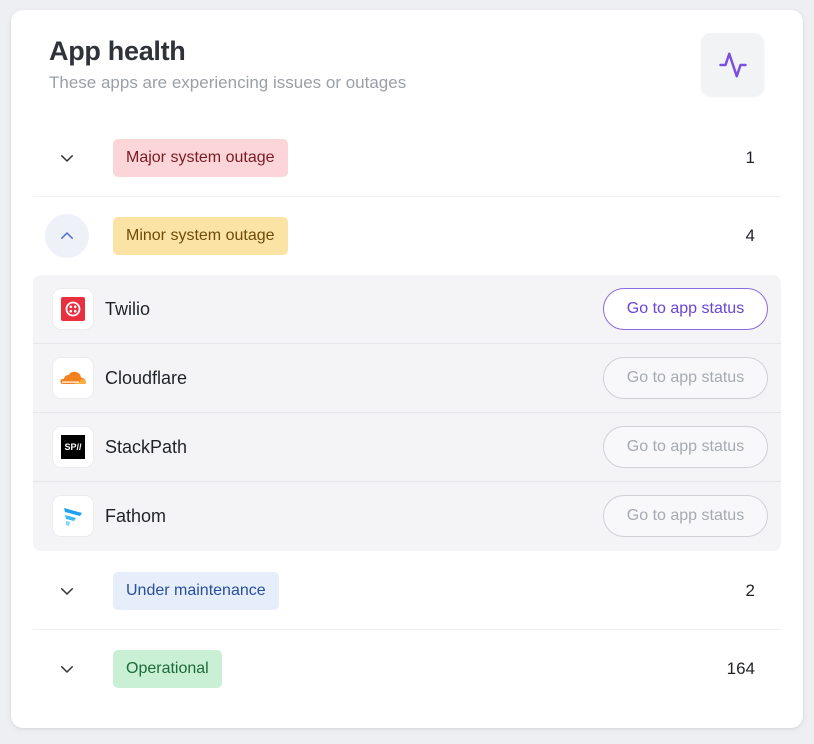 This screenshot has height=744, width=814. Describe the element at coordinates (146, 447) in the screenshot. I see `app-name: StackPath` at that location.